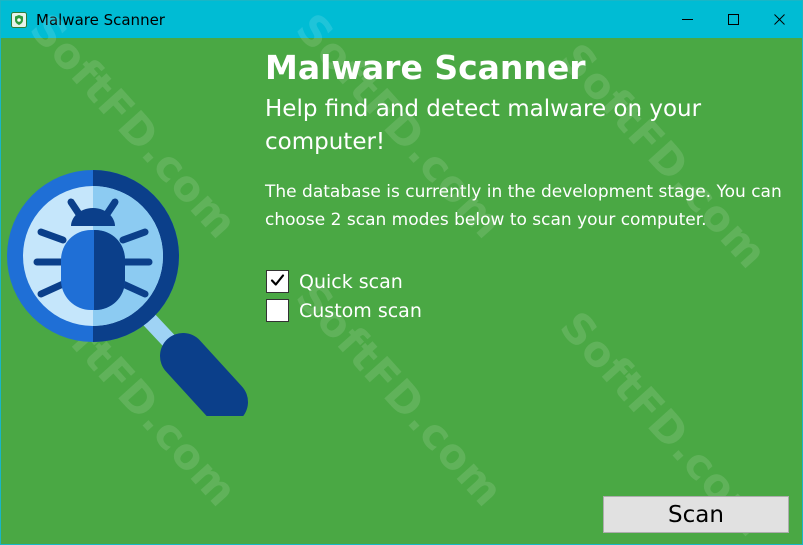 Image resolution: width=803 pixels, height=545 pixels. What do you see at coordinates (696, 514) in the screenshot?
I see `scan-button: Scan` at bounding box center [696, 514].